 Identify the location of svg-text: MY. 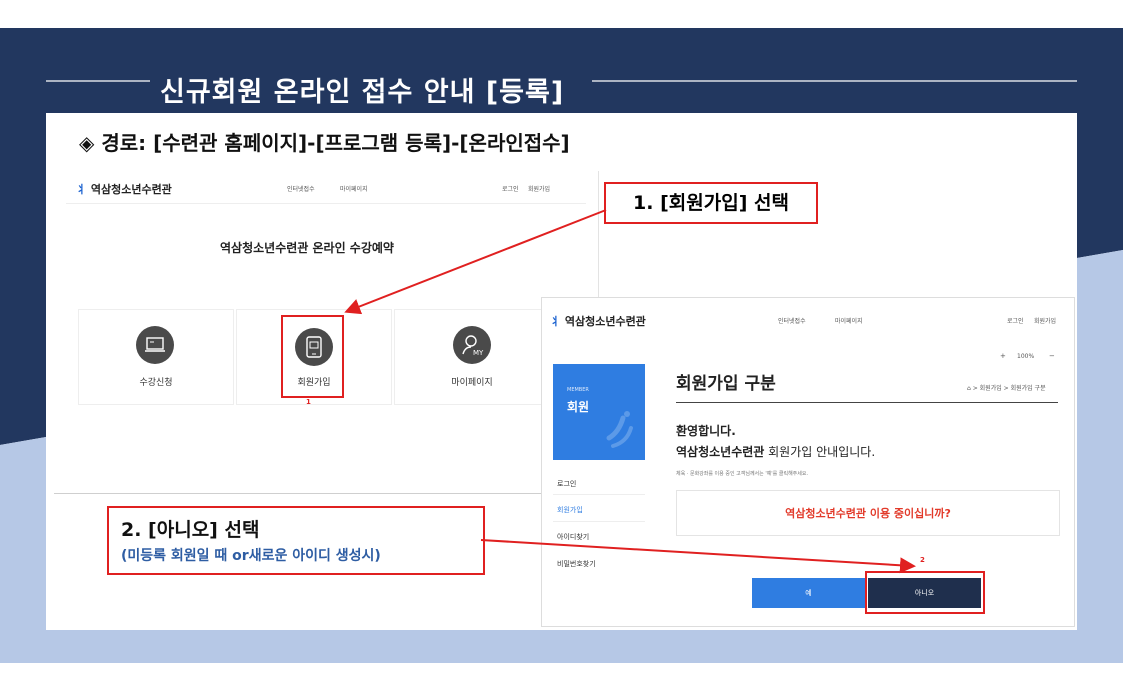
(478, 353).